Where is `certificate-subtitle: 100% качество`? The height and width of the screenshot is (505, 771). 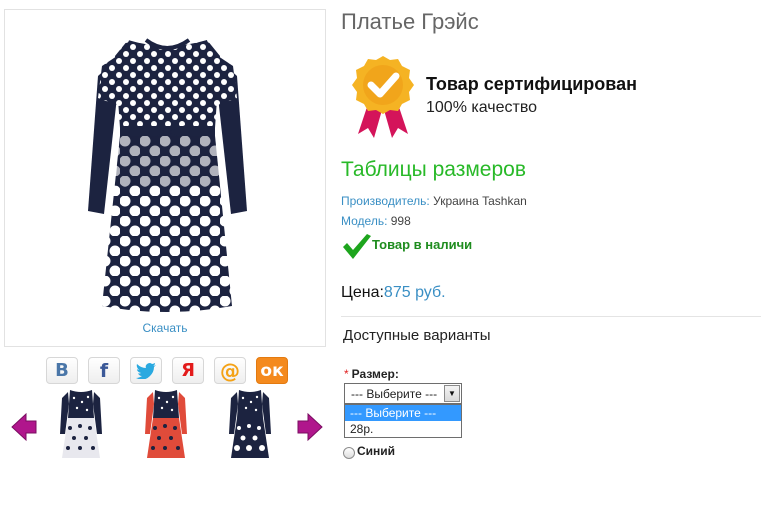
certificate-subtitle: 100% качество is located at coordinates (482, 107).